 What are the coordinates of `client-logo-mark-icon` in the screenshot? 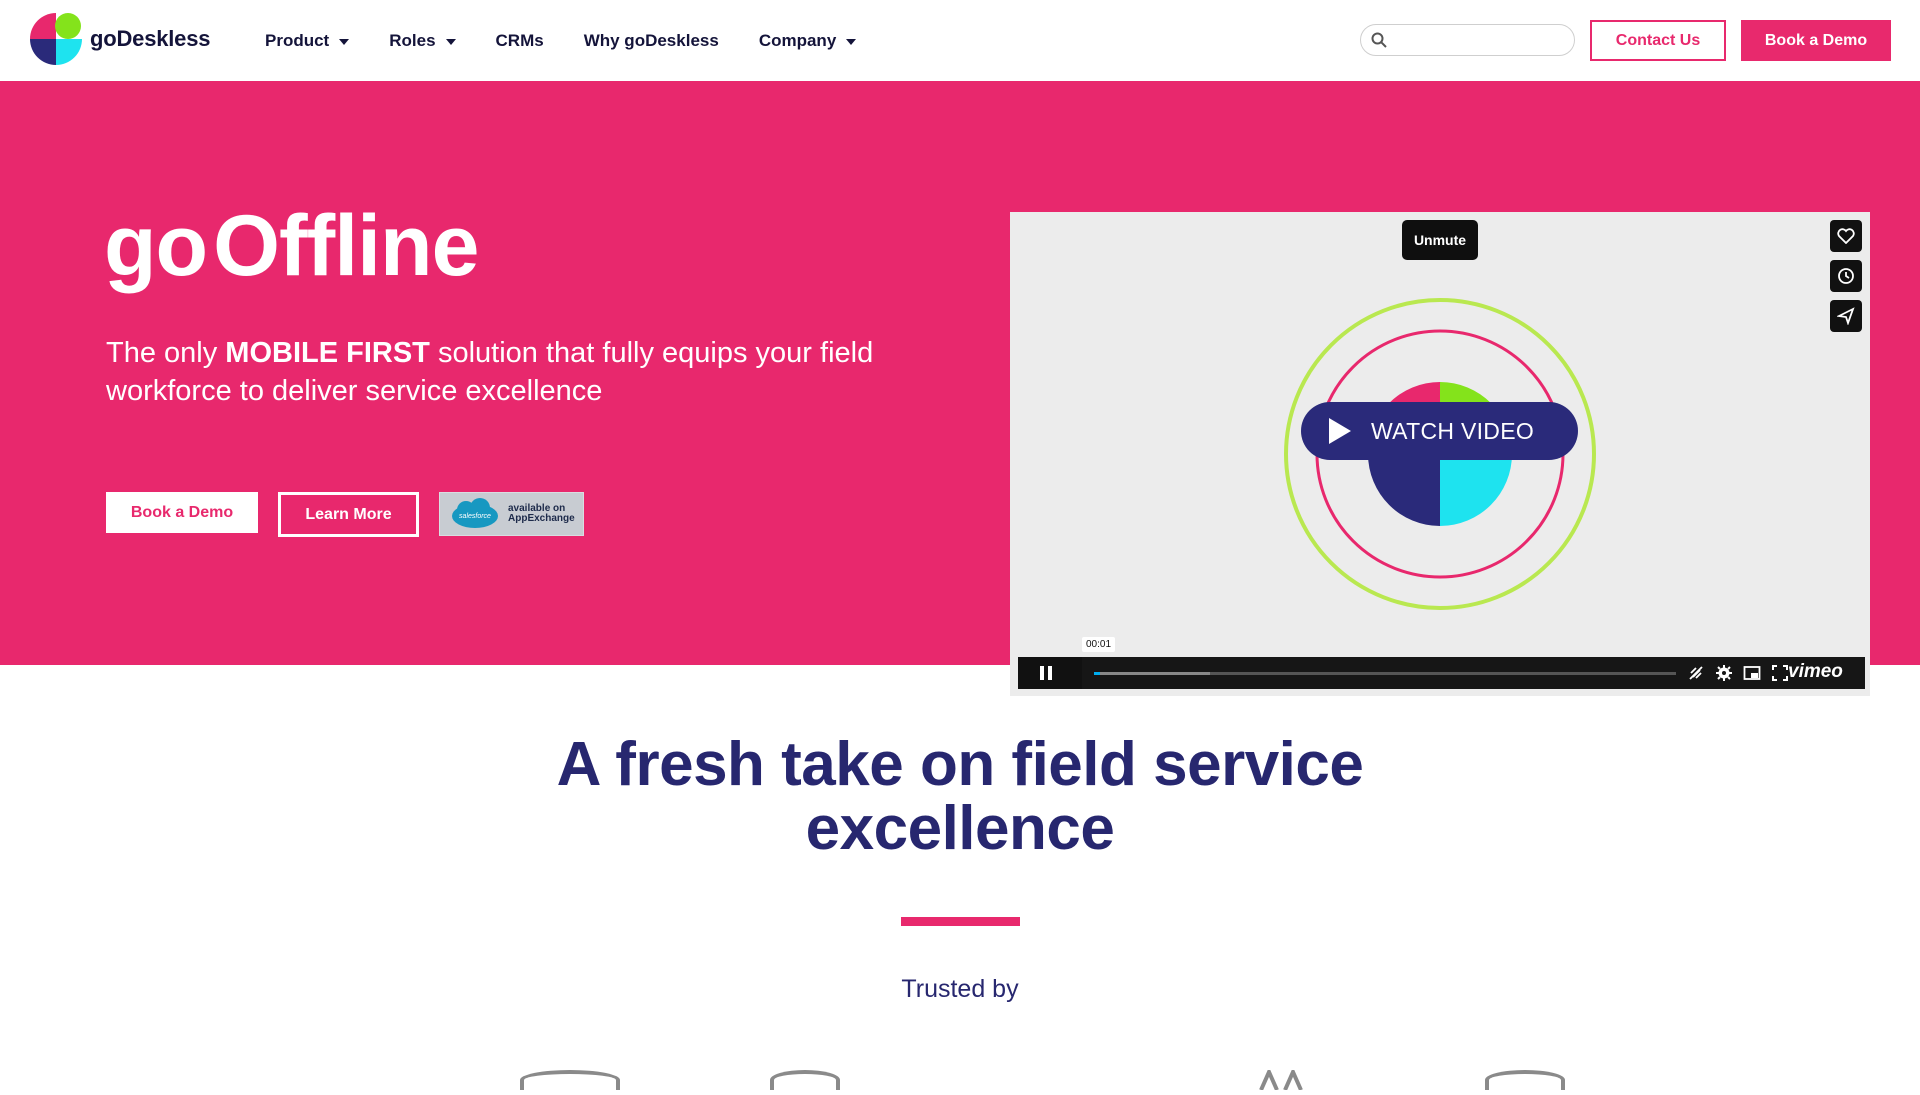 It's located at (1281, 1079).